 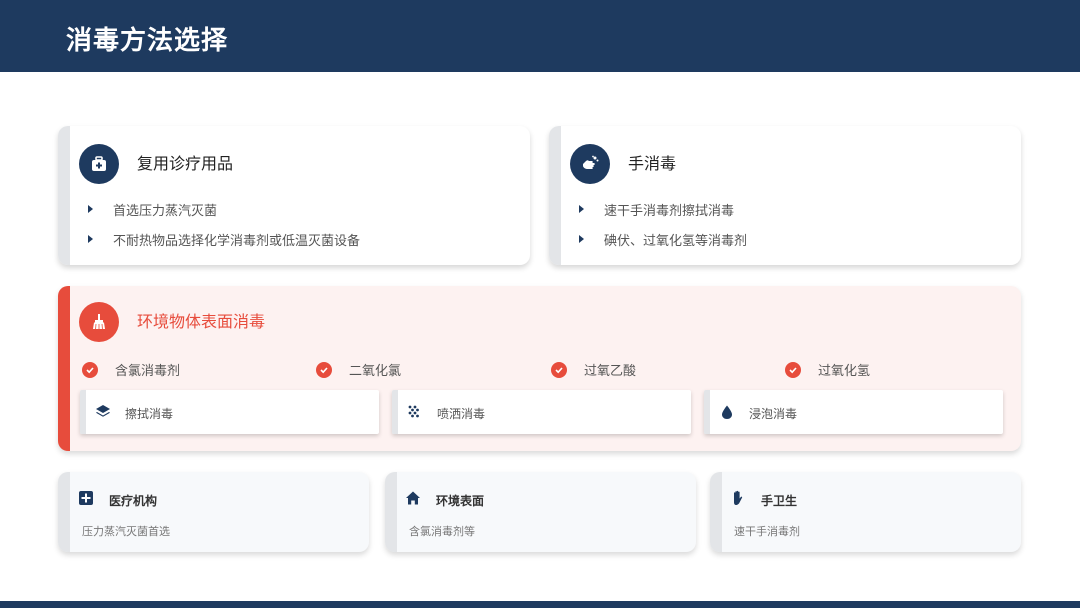 I want to click on summary-card-medical-institution: 医疗机构 压力蒸汽灭菌首选, so click(x=213, y=512).